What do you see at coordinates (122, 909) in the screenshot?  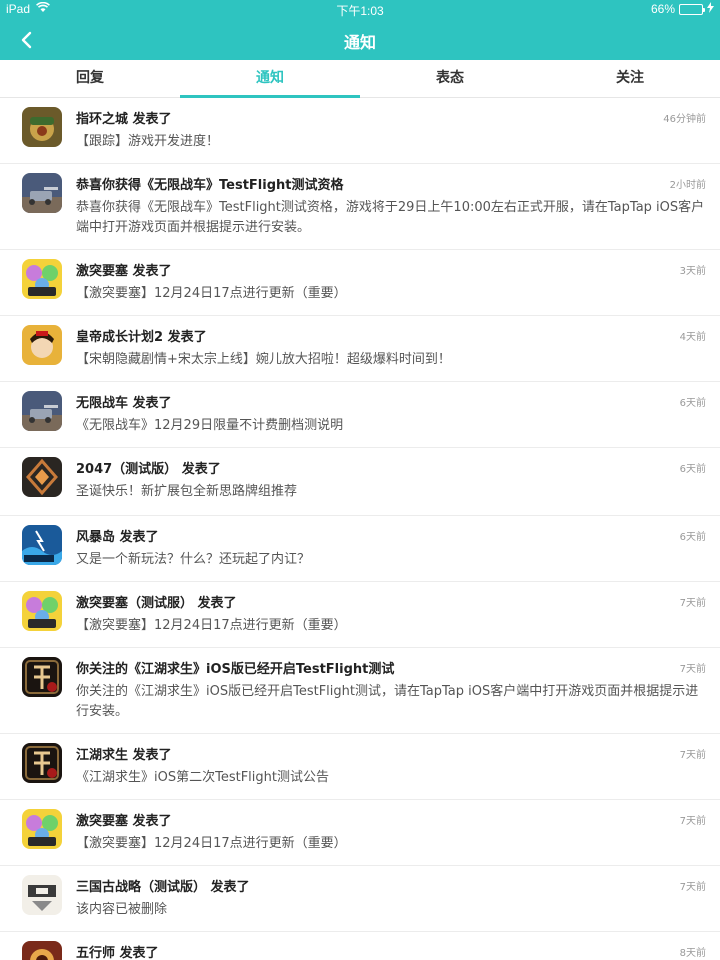 I see `notification-body: 该内容已被删除` at bounding box center [122, 909].